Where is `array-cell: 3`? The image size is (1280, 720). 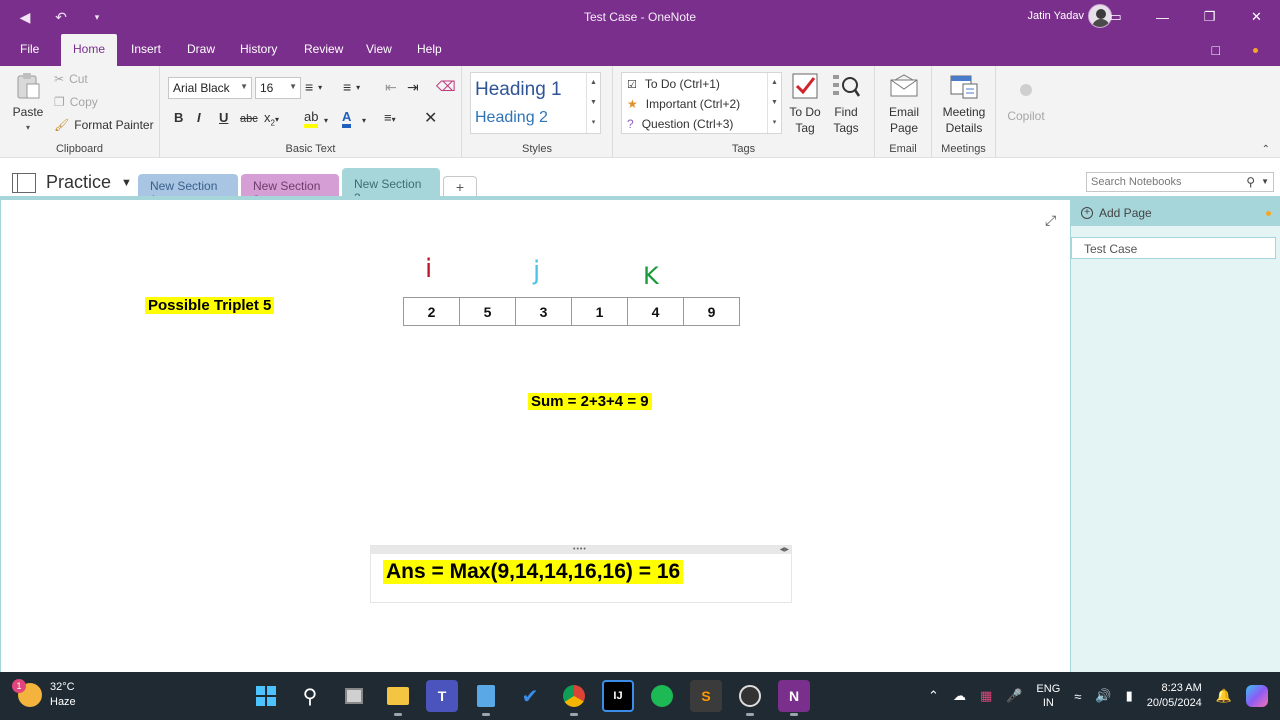 array-cell: 3 is located at coordinates (543, 311).